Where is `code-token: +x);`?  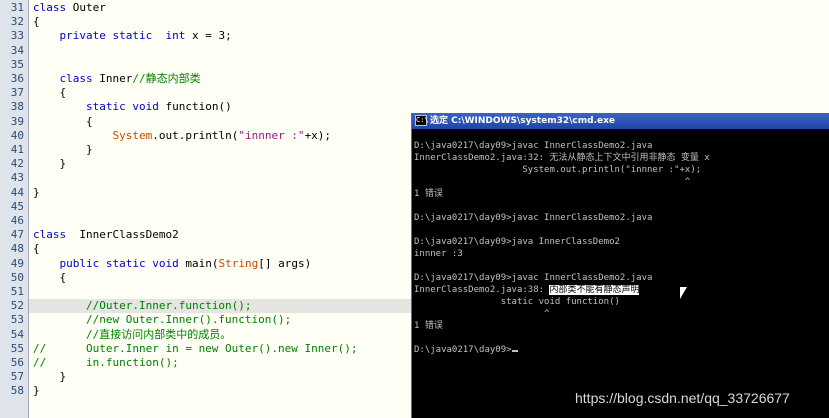
code-token: +x); is located at coordinates (318, 135).